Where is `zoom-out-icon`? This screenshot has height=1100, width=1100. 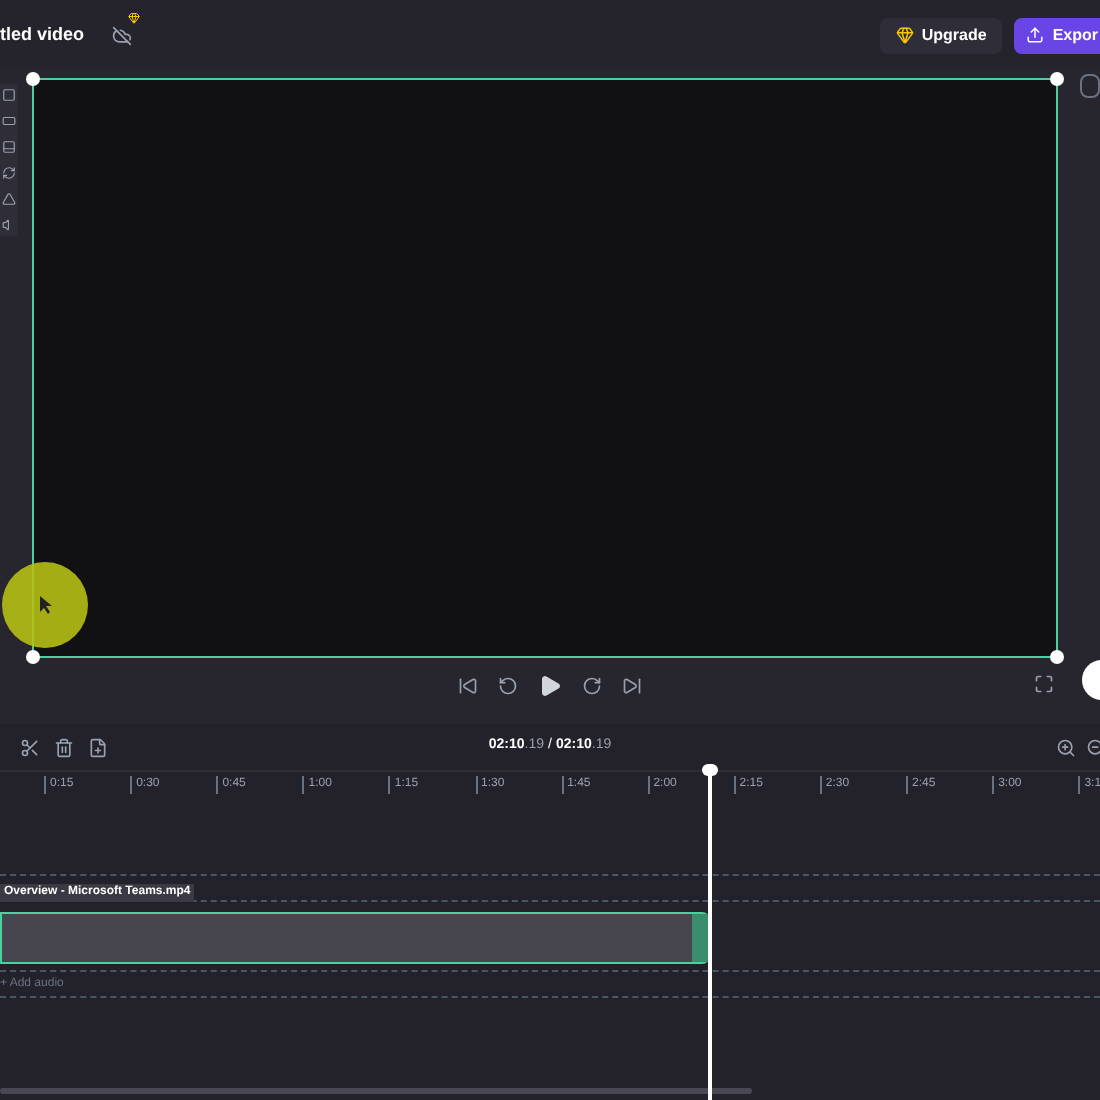
zoom-out-icon is located at coordinates (1093, 747).